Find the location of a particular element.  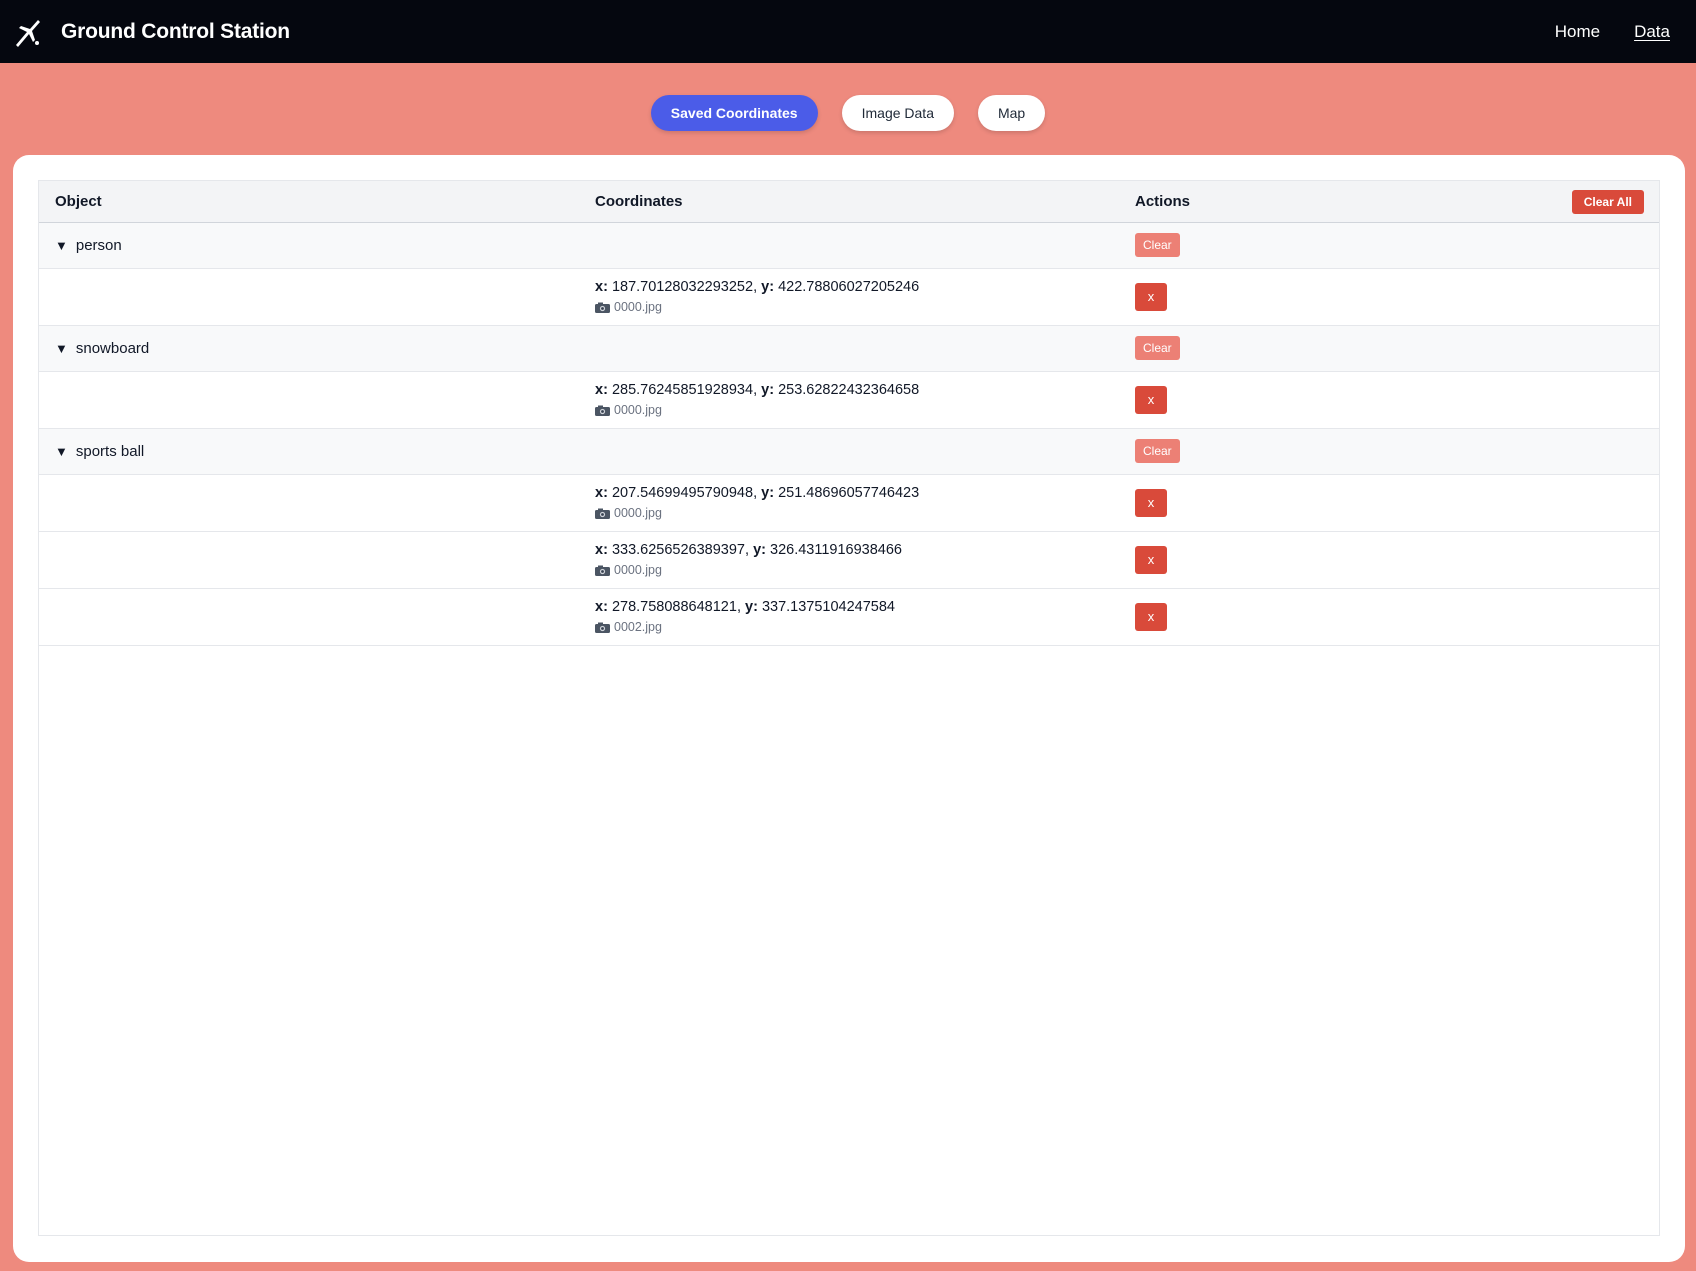

x-value: 278.758088648121 is located at coordinates (674, 607).